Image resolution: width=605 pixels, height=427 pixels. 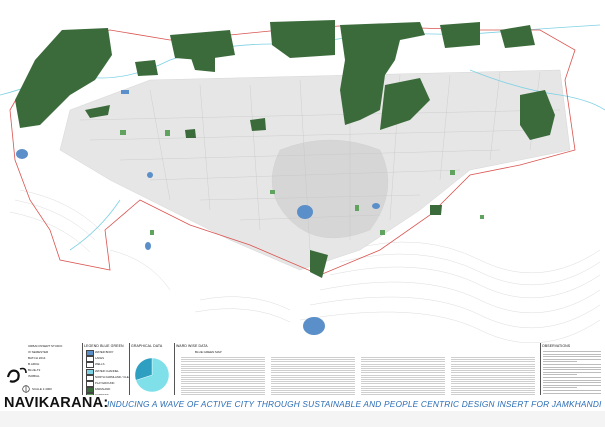 I want to click on legend-label: WATER CHANNEL, so click(x=107, y=370).